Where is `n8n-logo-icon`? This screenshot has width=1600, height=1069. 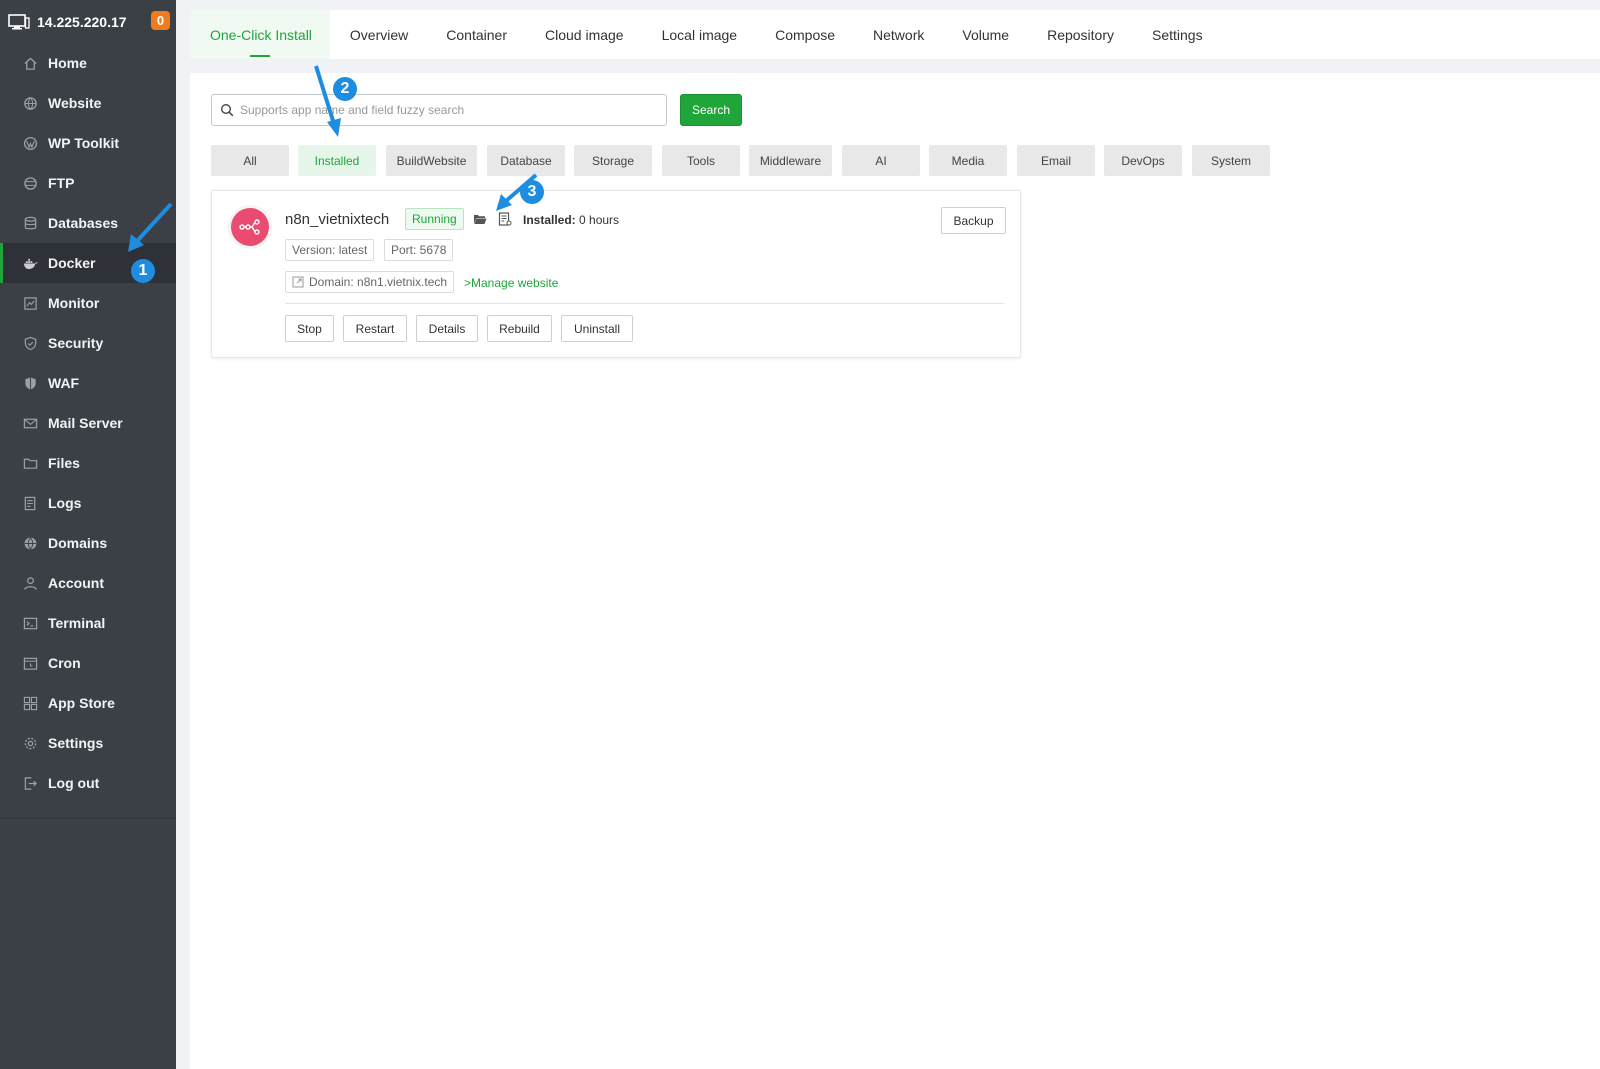
n8n-logo-icon is located at coordinates (250, 227).